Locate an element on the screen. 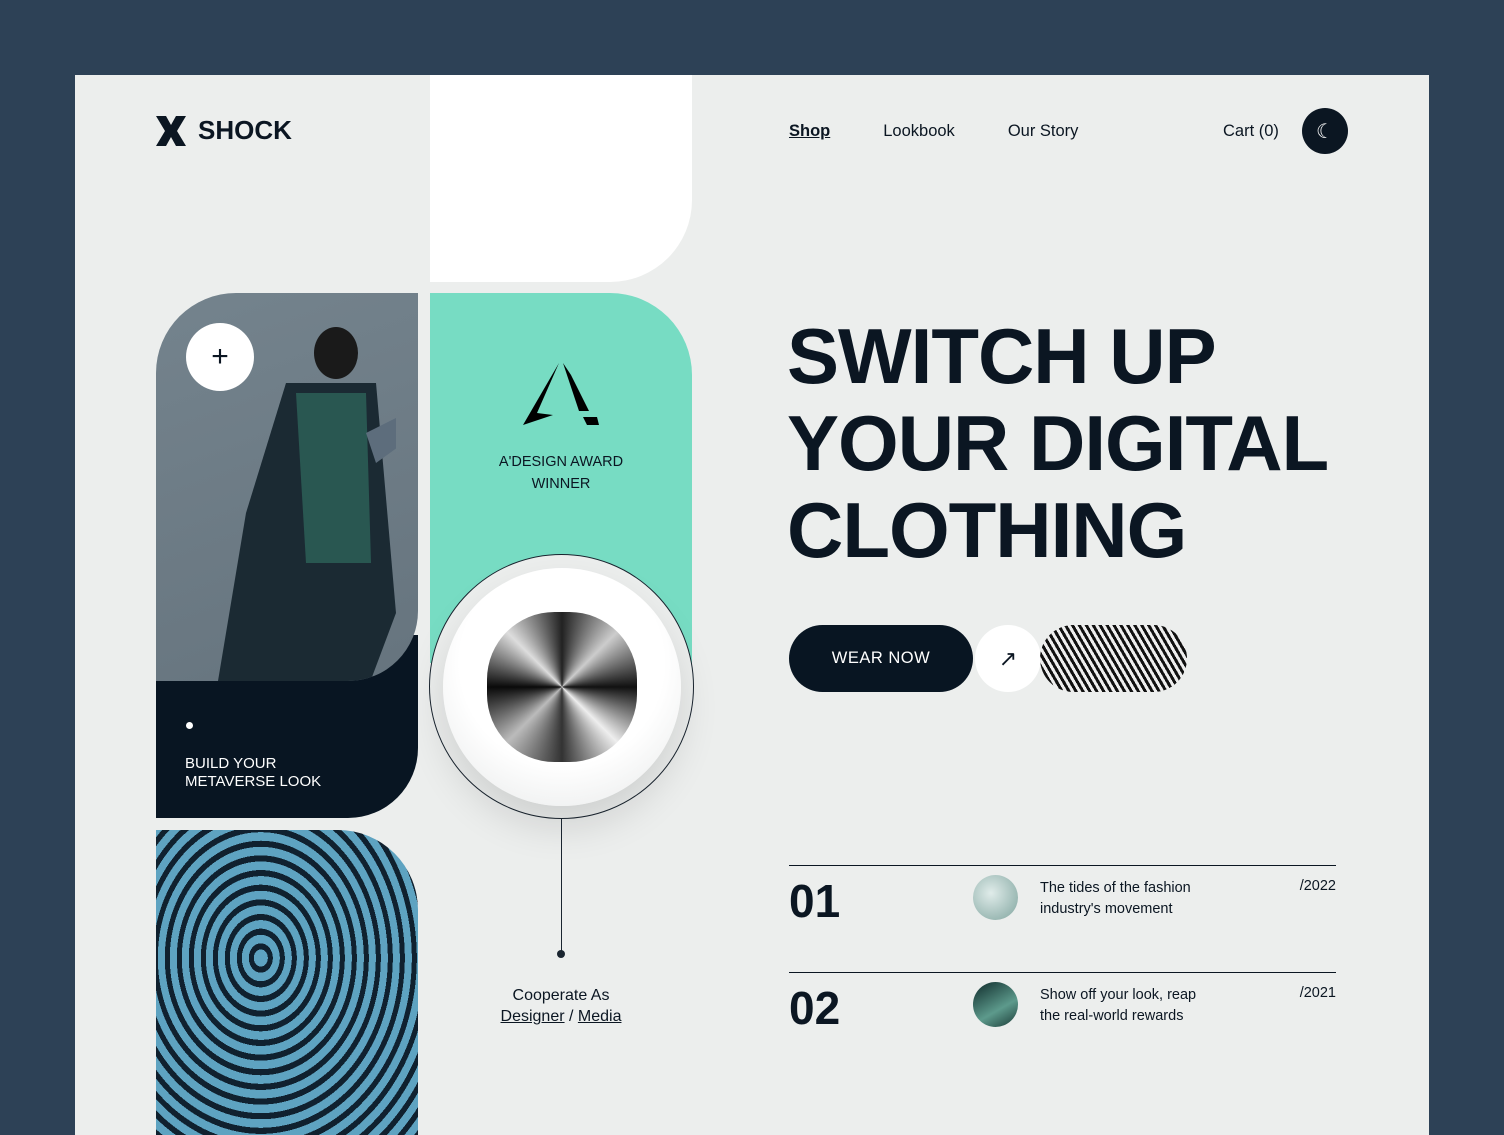  award-line2: WINNER is located at coordinates (561, 484).